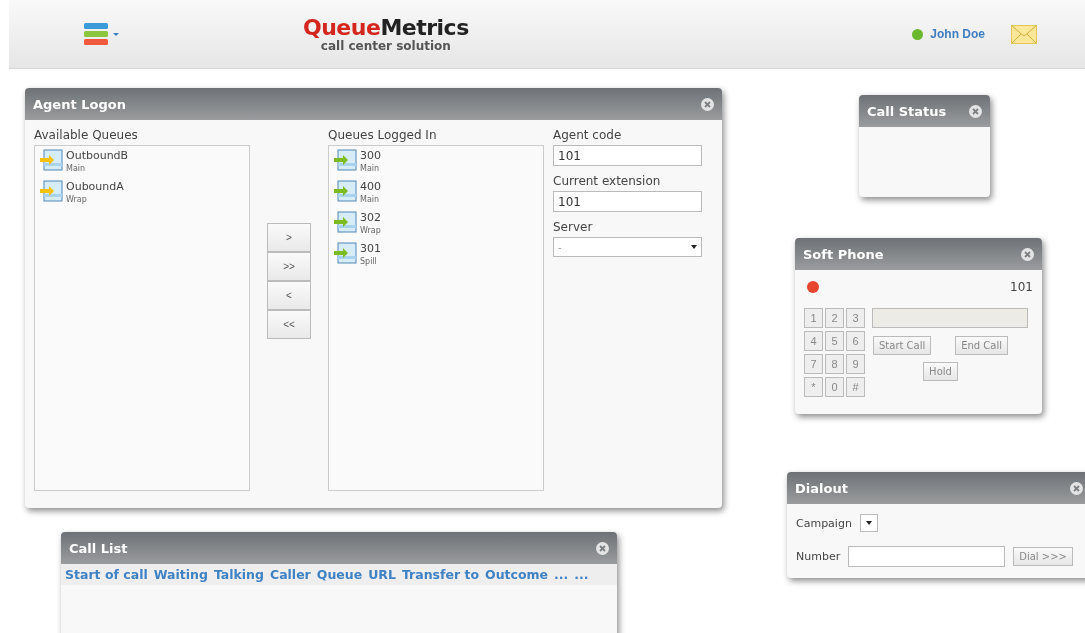  Describe the element at coordinates (834, 364) in the screenshot. I see `keypad-key: 8` at that location.